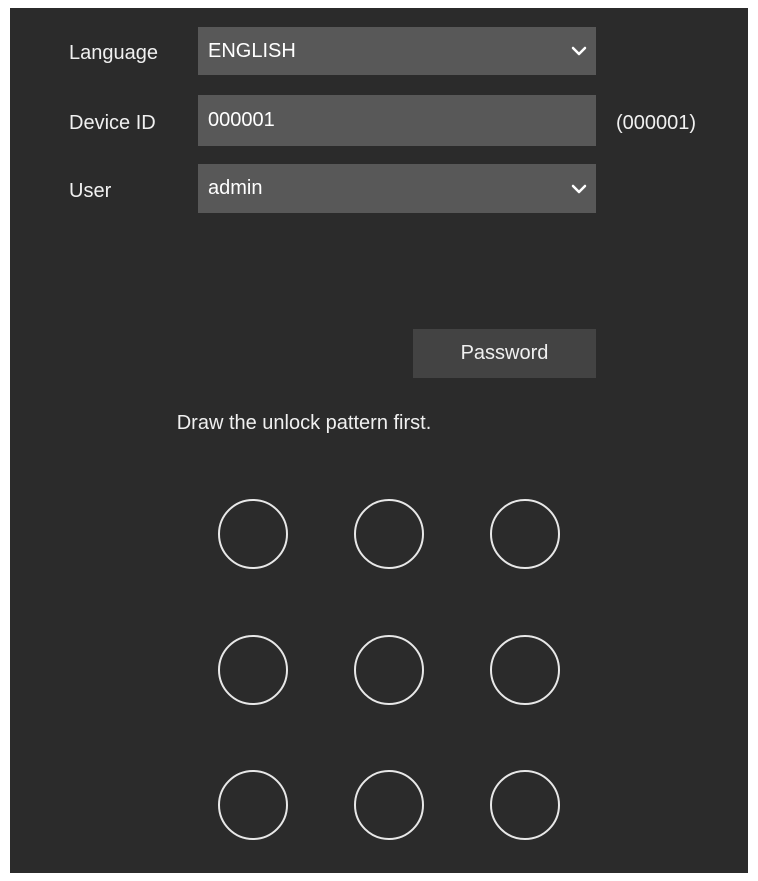 Image resolution: width=758 pixels, height=881 pixels. I want to click on device-id-field: 000001, so click(397, 120).